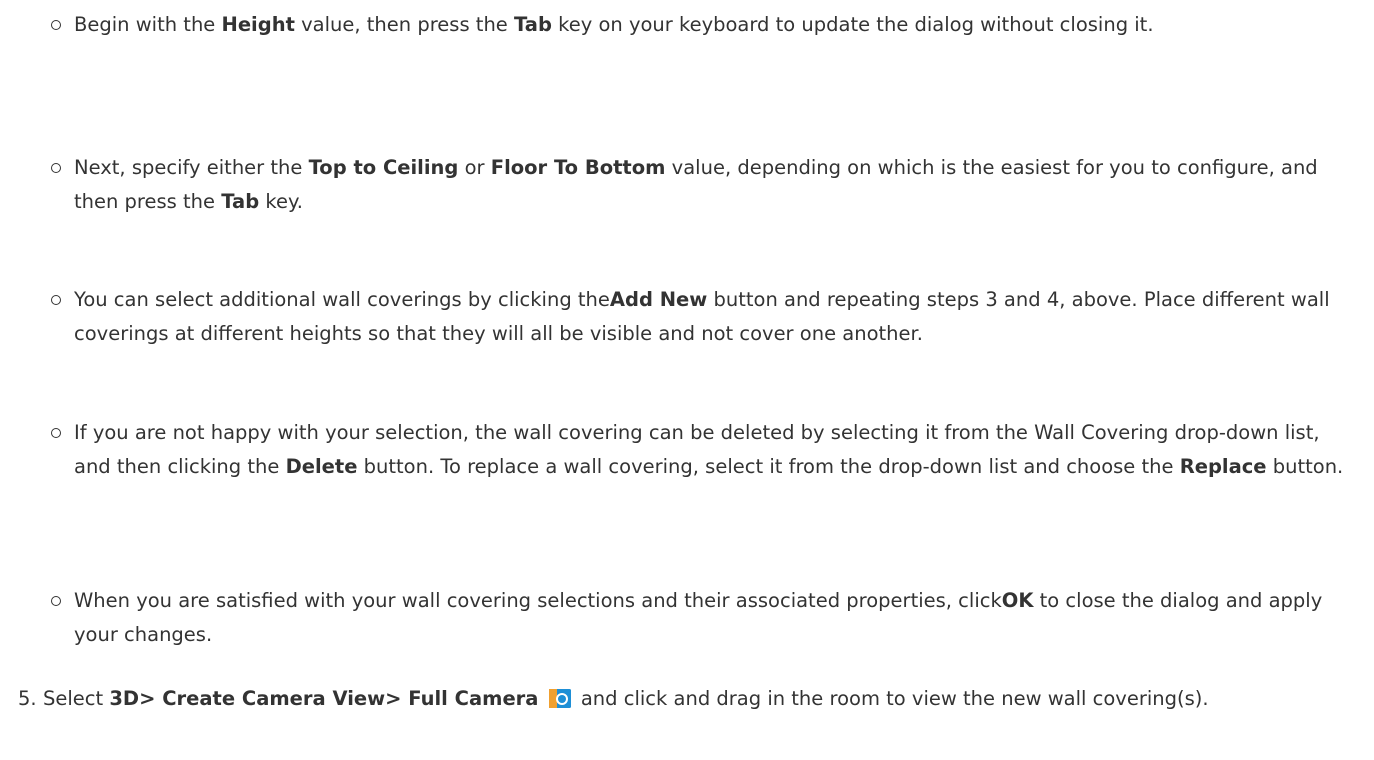  I want to click on bold-term: Add New, so click(658, 299).